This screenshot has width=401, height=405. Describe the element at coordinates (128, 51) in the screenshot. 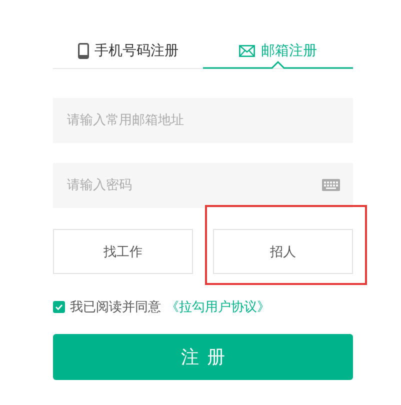

I see `tab: 手机号码注册` at that location.